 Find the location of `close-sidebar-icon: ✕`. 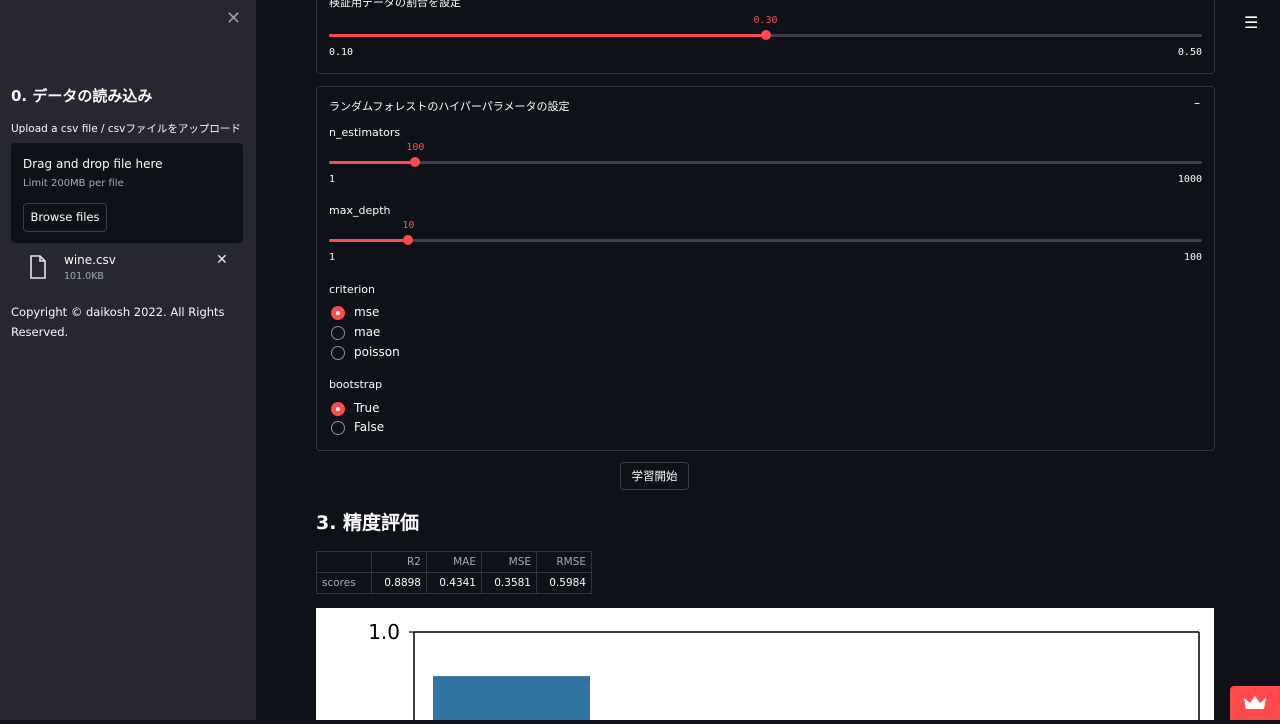

close-sidebar-icon: ✕ is located at coordinates (234, 19).